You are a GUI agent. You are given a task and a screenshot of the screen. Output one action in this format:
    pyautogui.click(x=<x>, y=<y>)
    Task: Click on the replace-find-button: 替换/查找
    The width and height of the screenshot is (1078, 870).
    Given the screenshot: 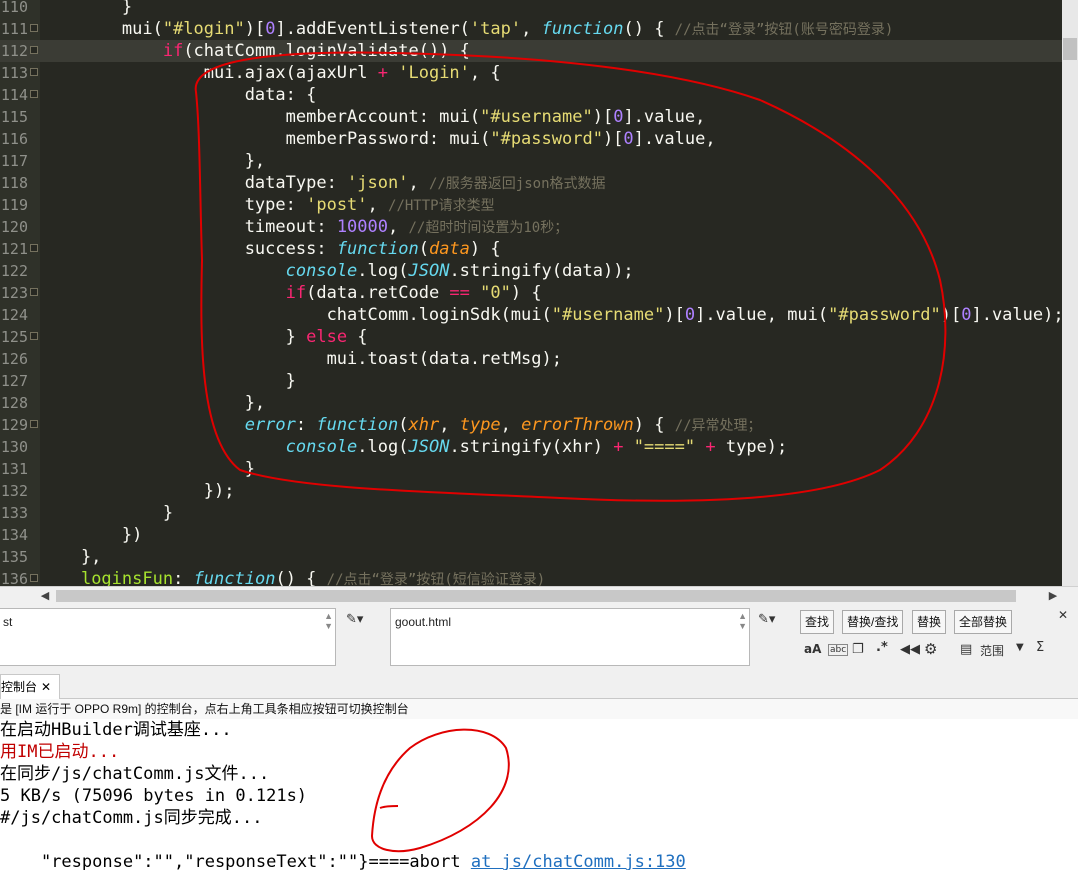 What is the action you would take?
    pyautogui.click(x=873, y=622)
    